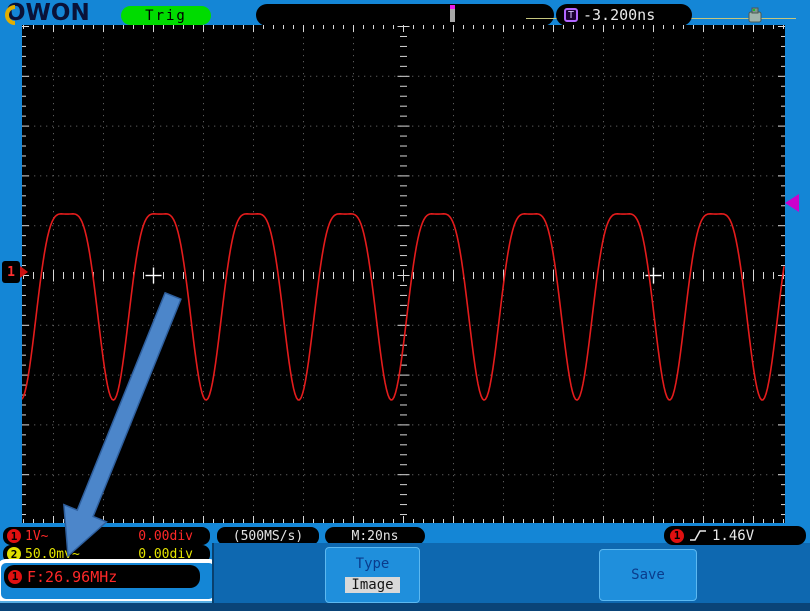 This screenshot has height=611, width=810. I want to click on trigger-level-value: 1.46V, so click(733, 535).